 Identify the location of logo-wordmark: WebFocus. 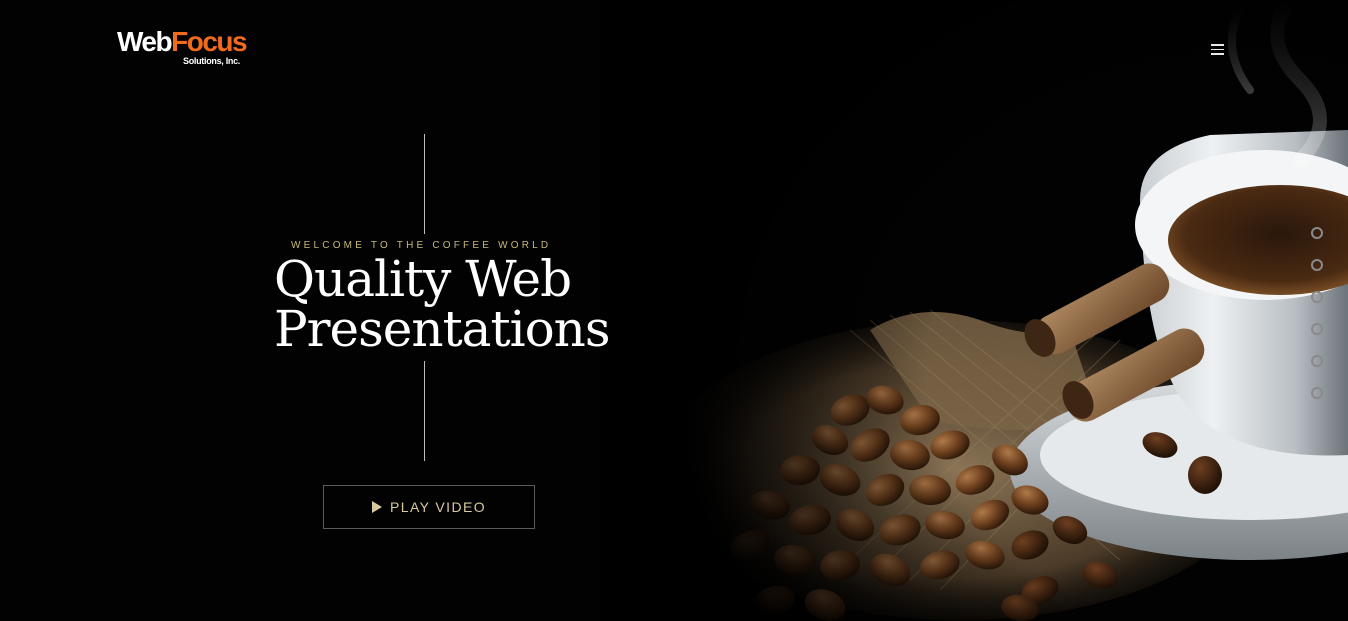
(182, 42).